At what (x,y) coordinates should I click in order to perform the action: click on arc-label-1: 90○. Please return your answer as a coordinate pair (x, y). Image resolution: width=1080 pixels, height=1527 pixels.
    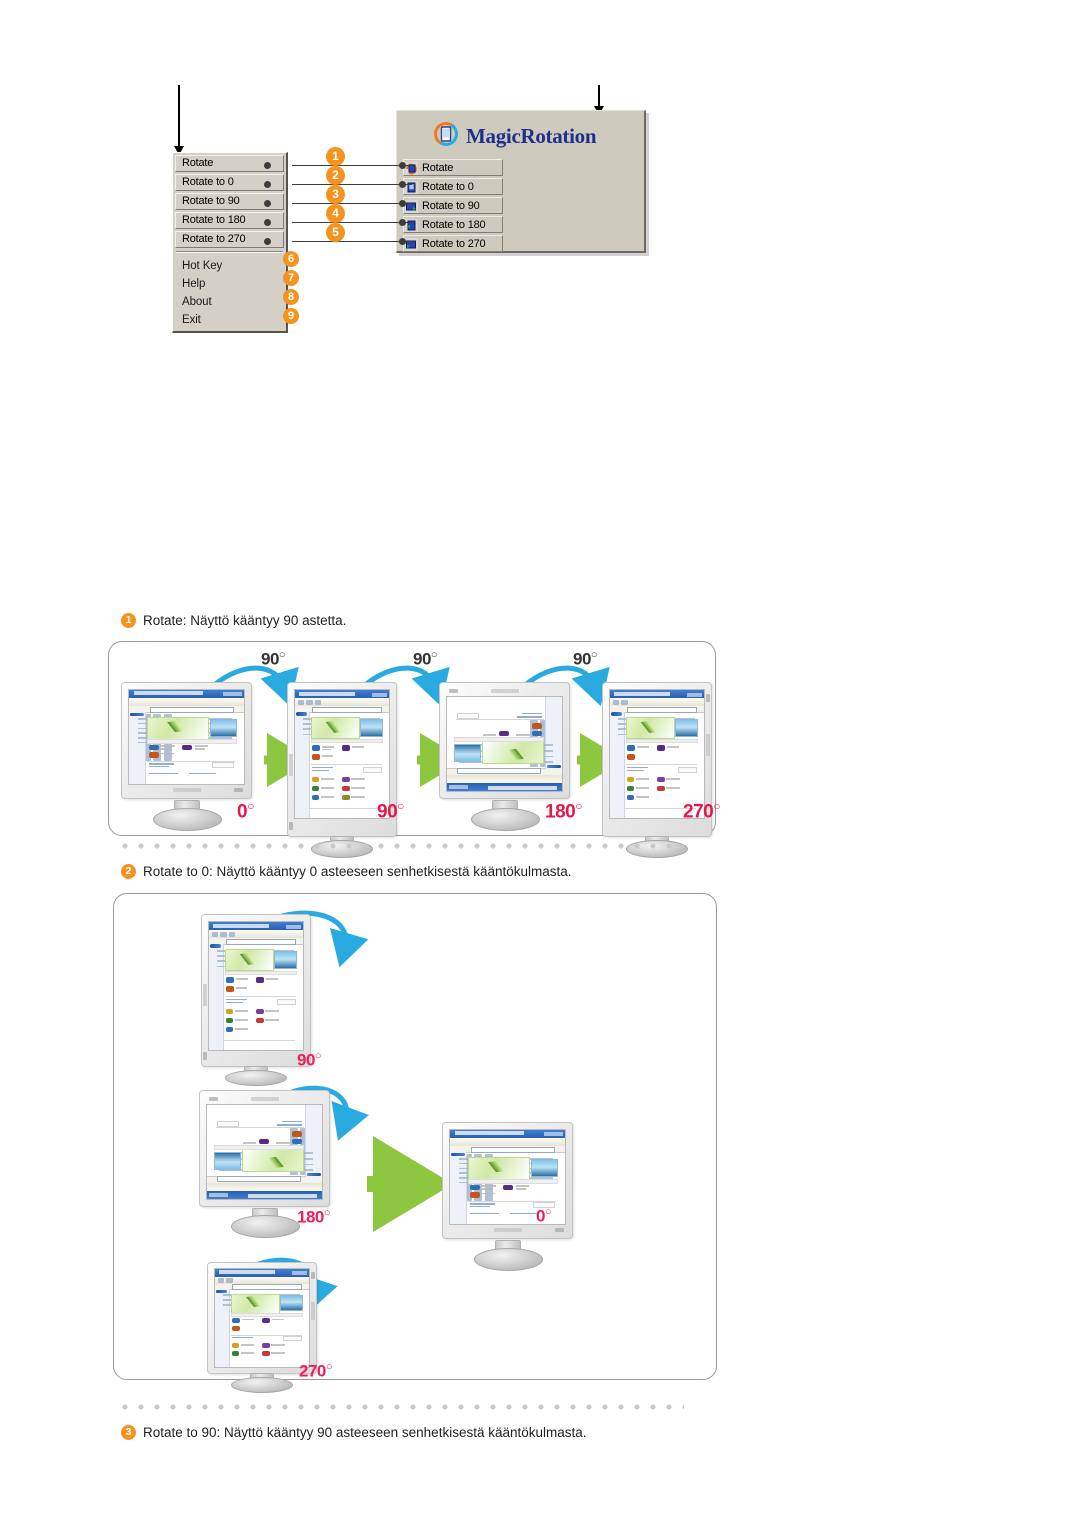
    Looking at the image, I should click on (273, 659).